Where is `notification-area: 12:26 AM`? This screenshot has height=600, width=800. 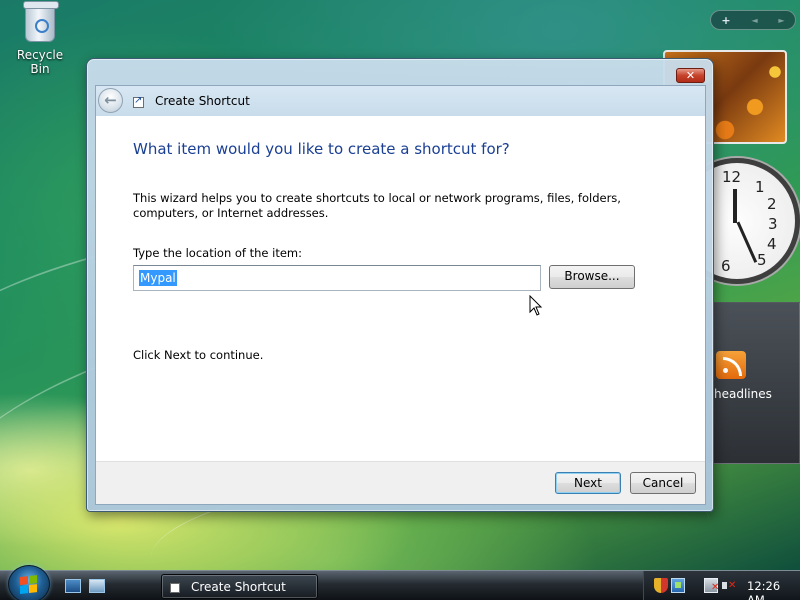 notification-area: 12:26 AM is located at coordinates (721, 585).